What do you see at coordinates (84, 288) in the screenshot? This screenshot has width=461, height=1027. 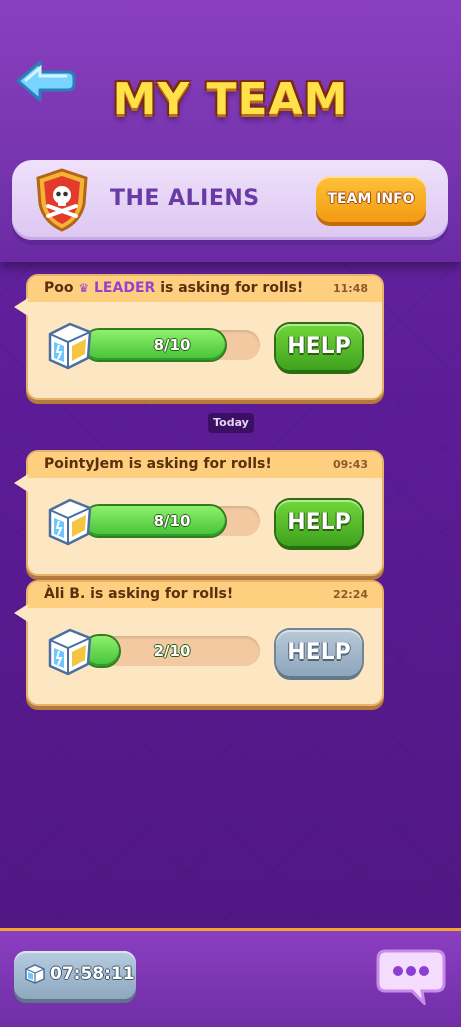 I see `crown-icon: ♛` at bounding box center [84, 288].